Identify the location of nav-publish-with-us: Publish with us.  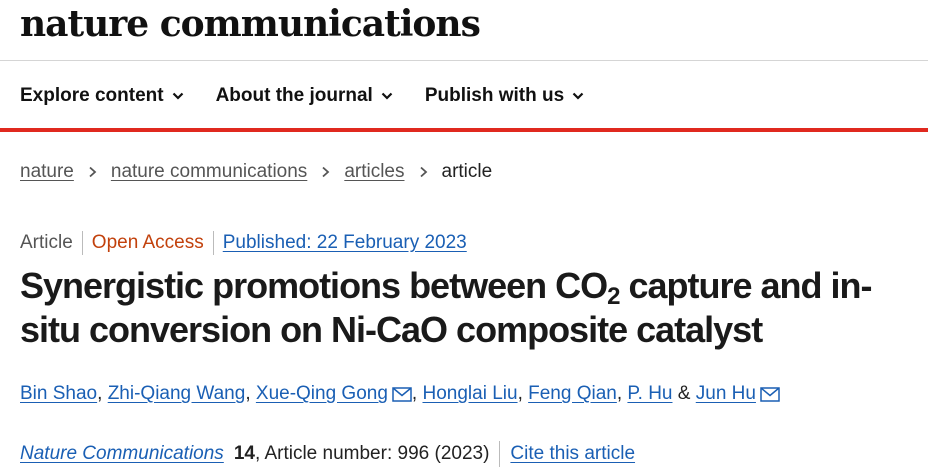
(504, 96).